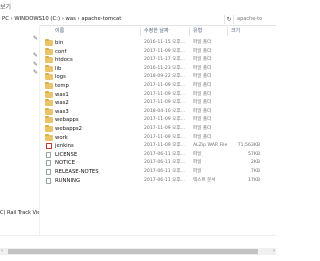 This screenshot has height=261, width=320. I want to click on file-row: lib 2016-11-23 오후... 파일 폴더, so click(158, 68).